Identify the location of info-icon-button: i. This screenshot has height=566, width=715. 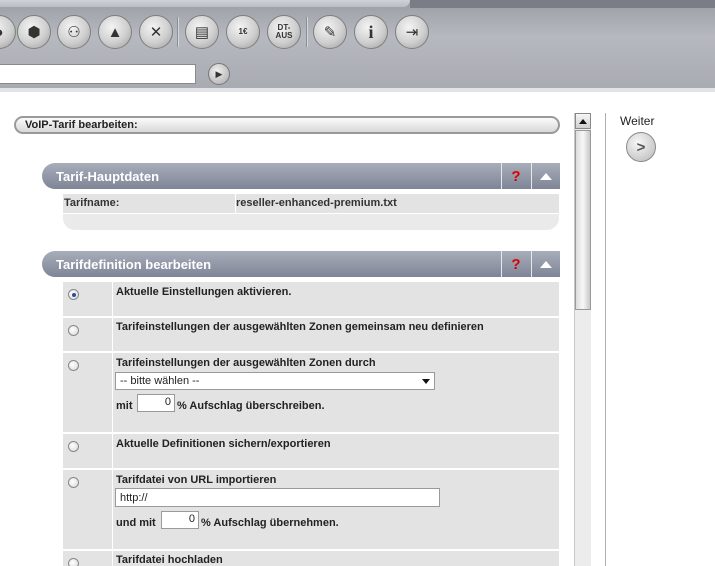
(371, 32).